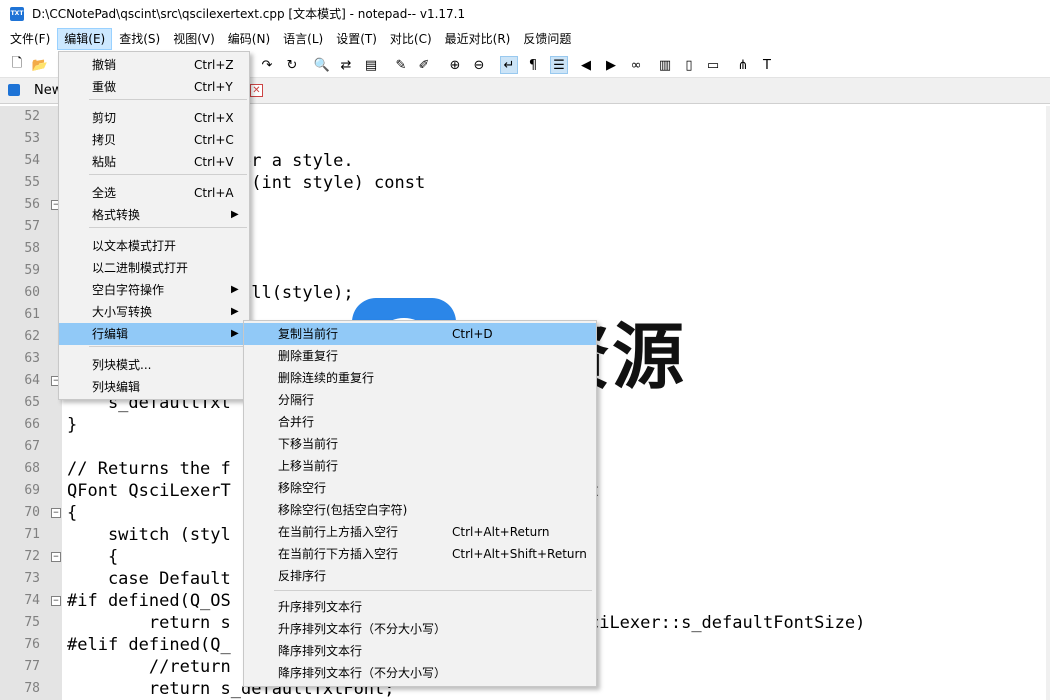  I want to click on edit-menu-item-7: 以文本模式打开, so click(154, 246).